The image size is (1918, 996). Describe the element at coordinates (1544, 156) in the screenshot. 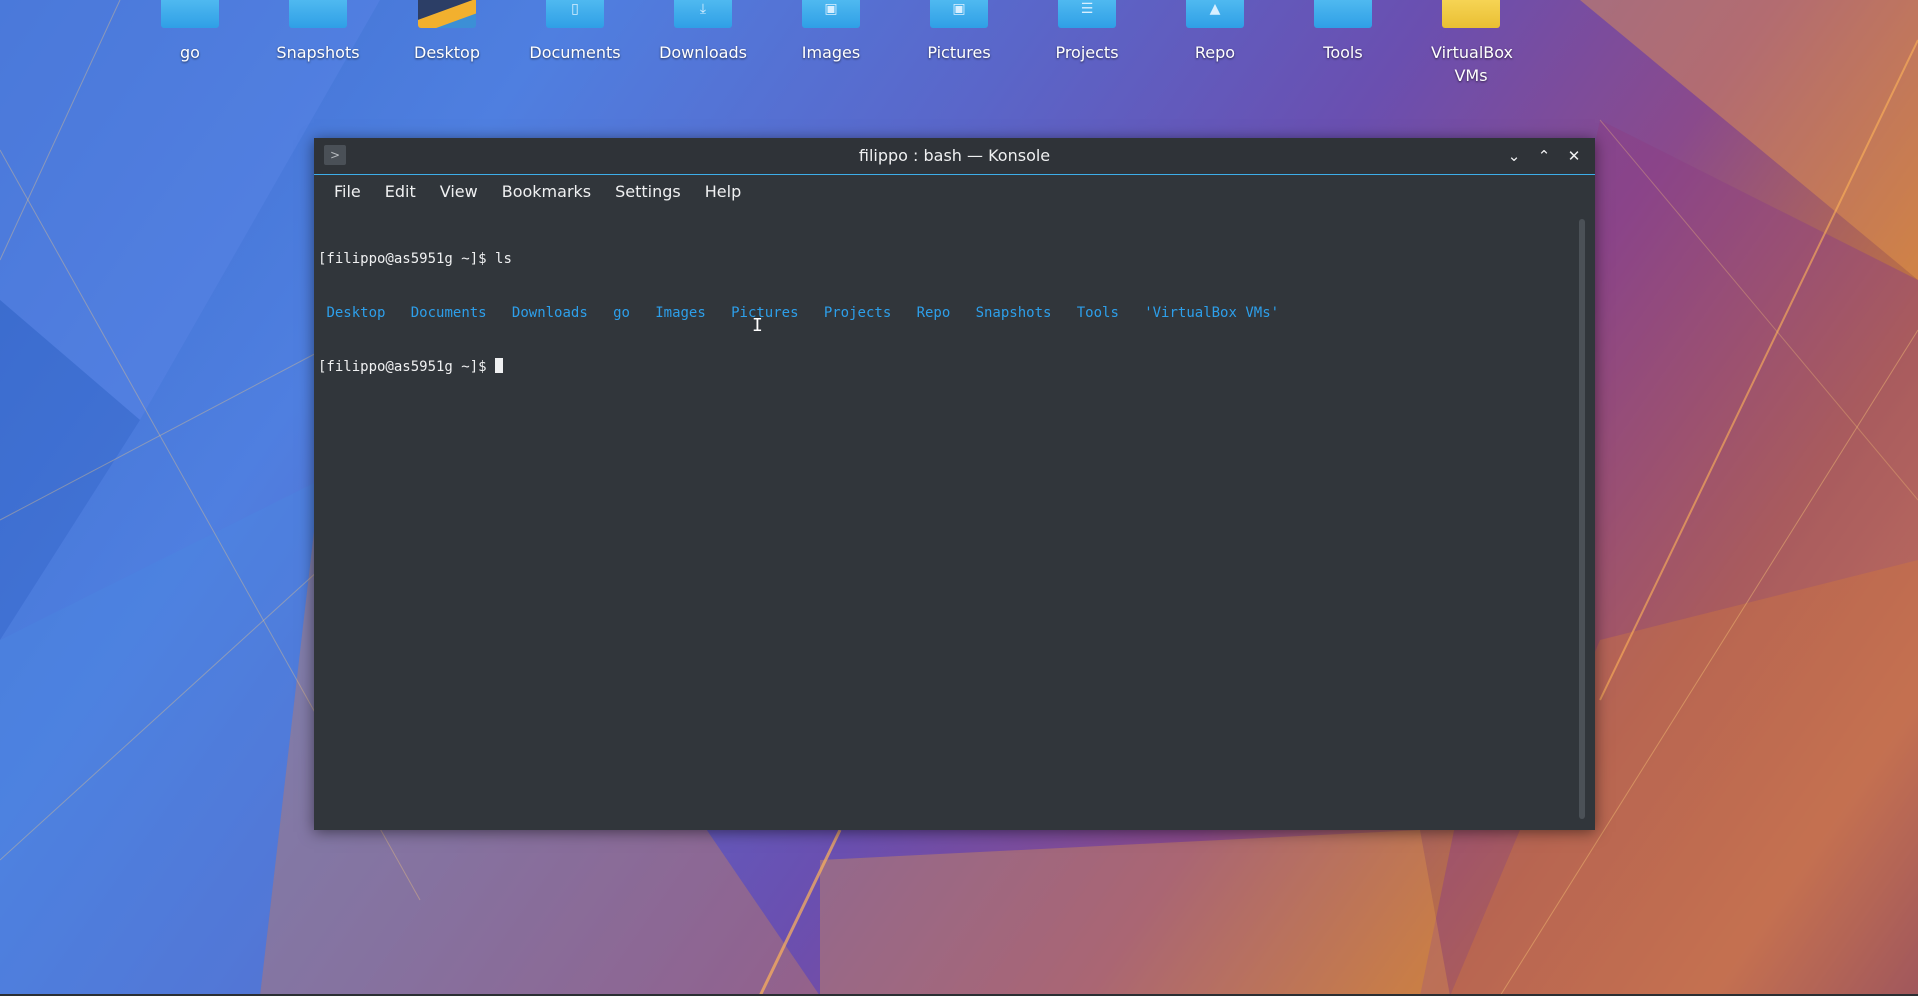

I see `maximize-icon: ⌃` at that location.